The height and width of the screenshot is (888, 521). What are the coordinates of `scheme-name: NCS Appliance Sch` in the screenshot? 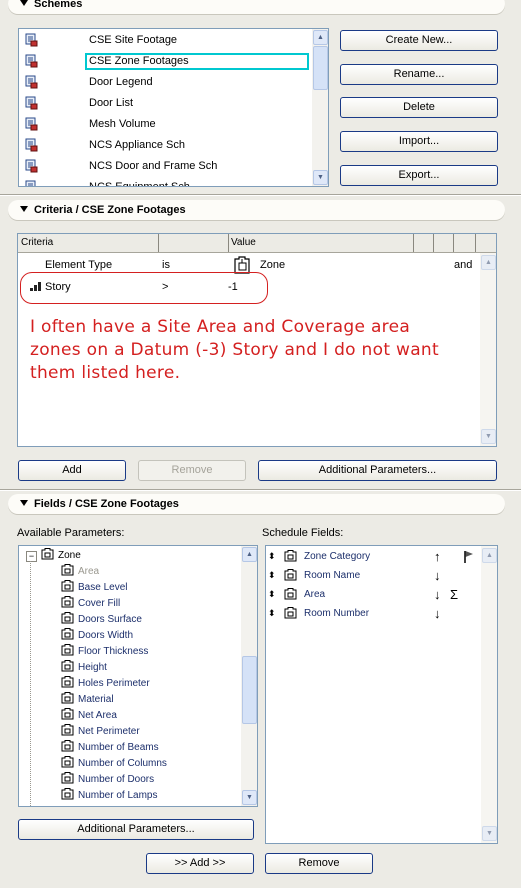 It's located at (137, 145).